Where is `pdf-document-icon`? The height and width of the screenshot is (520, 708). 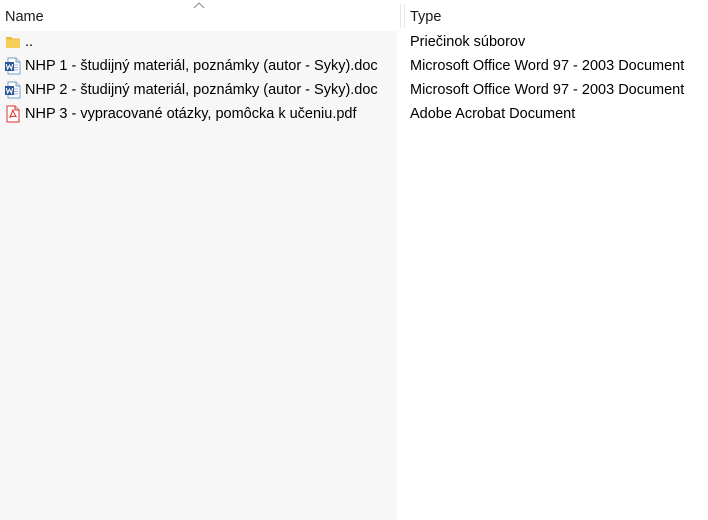 pdf-document-icon is located at coordinates (13, 114).